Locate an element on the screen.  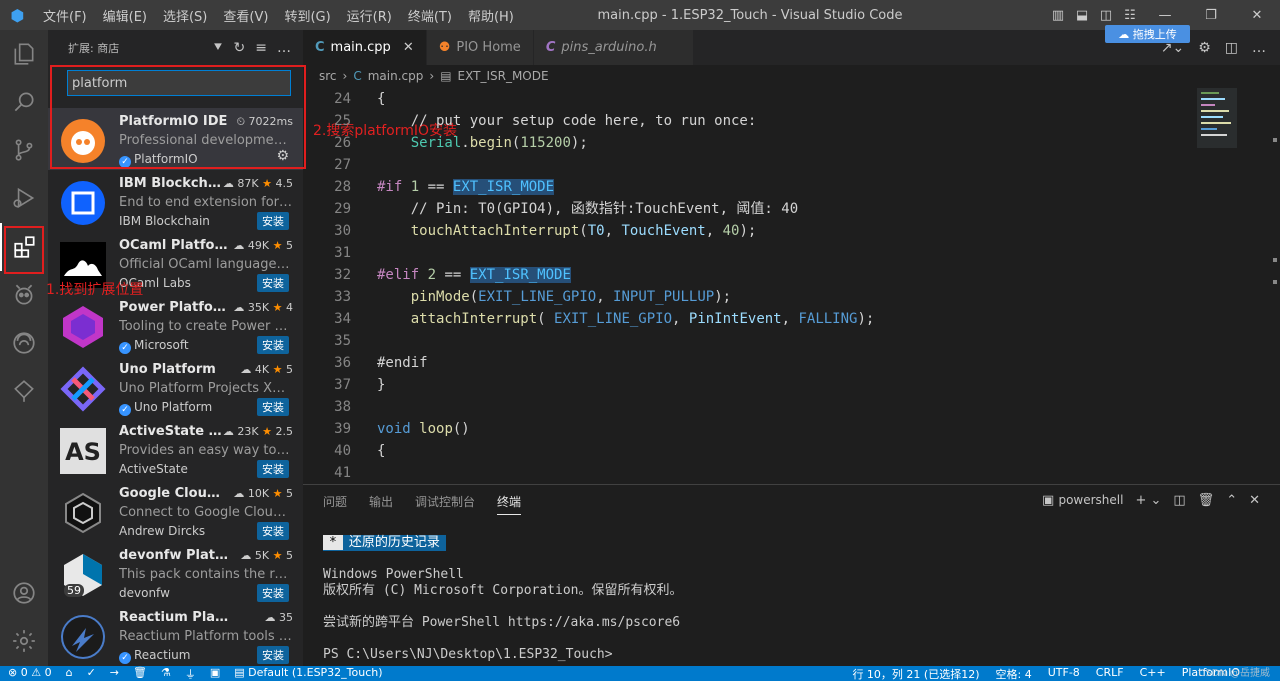
terminal-shell-selector: ▣ powershell is located at coordinates (1082, 500).